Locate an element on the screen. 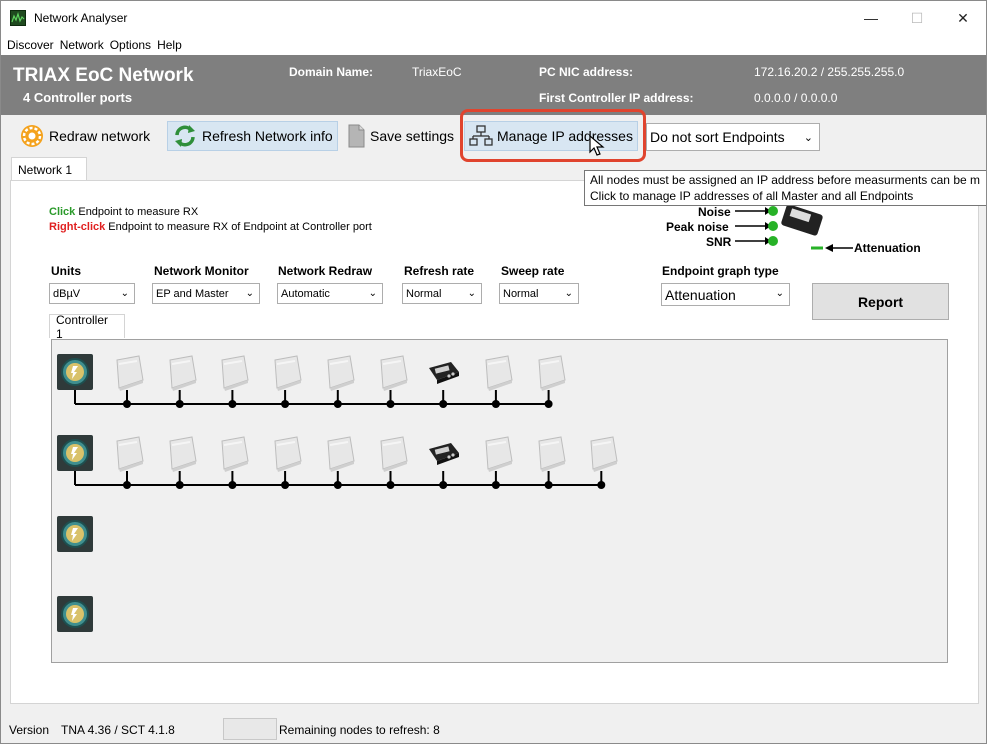 Image resolution: width=987 pixels, height=744 pixels. attenuation-arrow-icon is located at coordinates (832, 248).